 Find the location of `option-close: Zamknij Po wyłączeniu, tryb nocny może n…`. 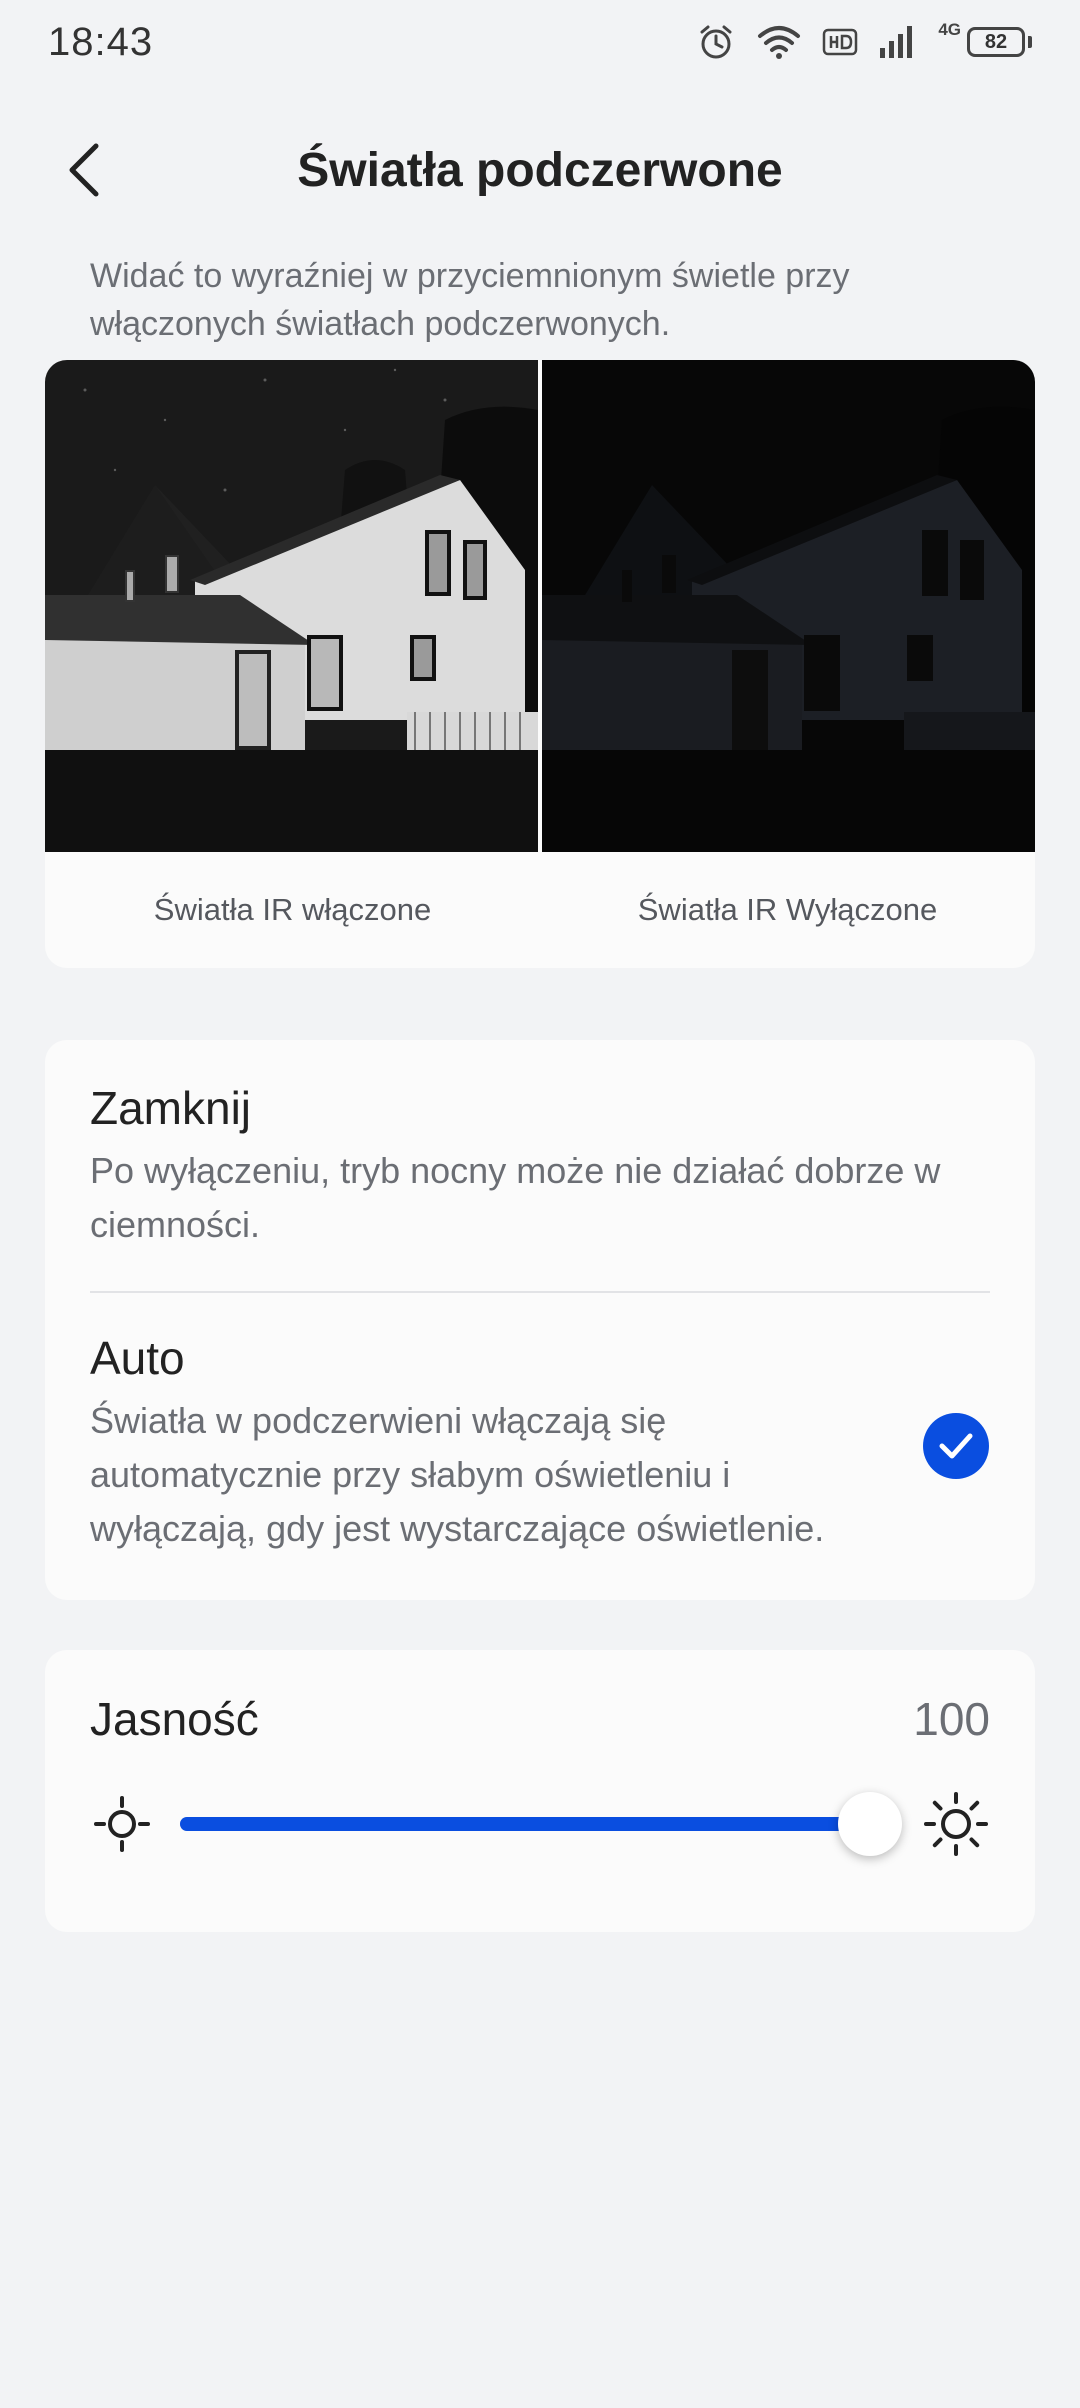

option-close: Zamknij Po wyłączeniu, tryb nocny może n… is located at coordinates (540, 1166).